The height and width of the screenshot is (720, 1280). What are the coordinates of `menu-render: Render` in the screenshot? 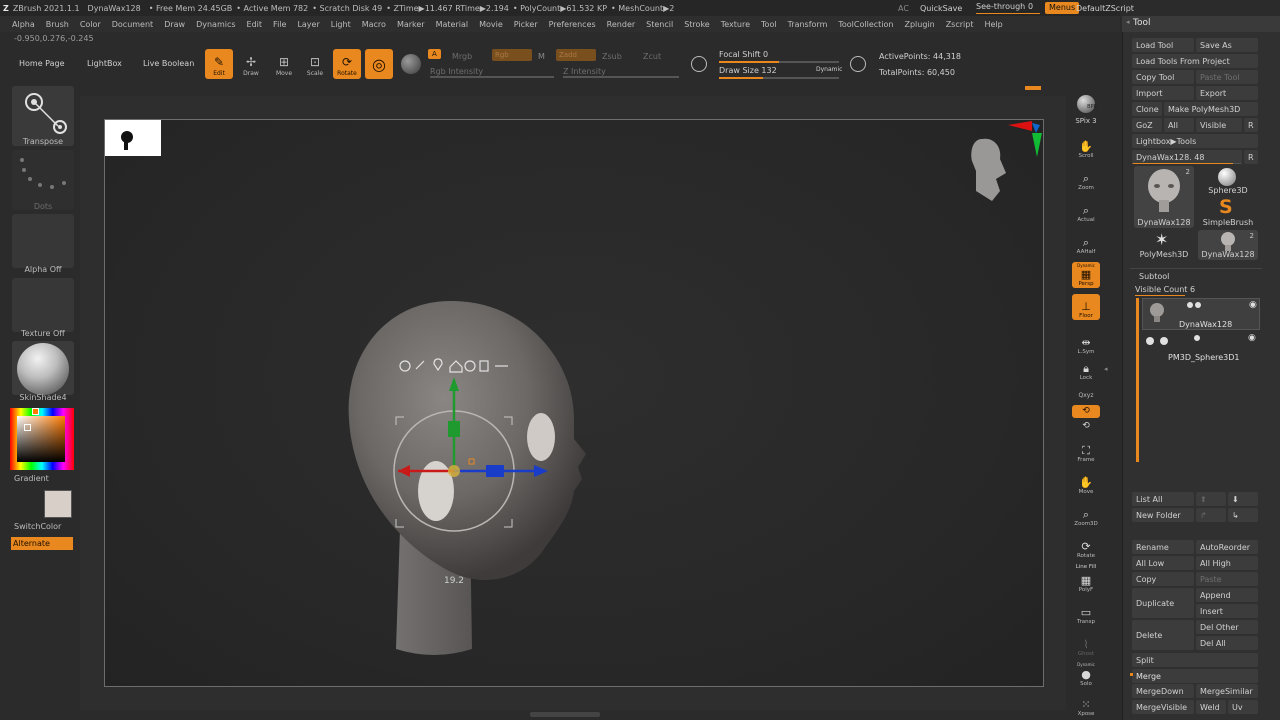 It's located at (621, 24).